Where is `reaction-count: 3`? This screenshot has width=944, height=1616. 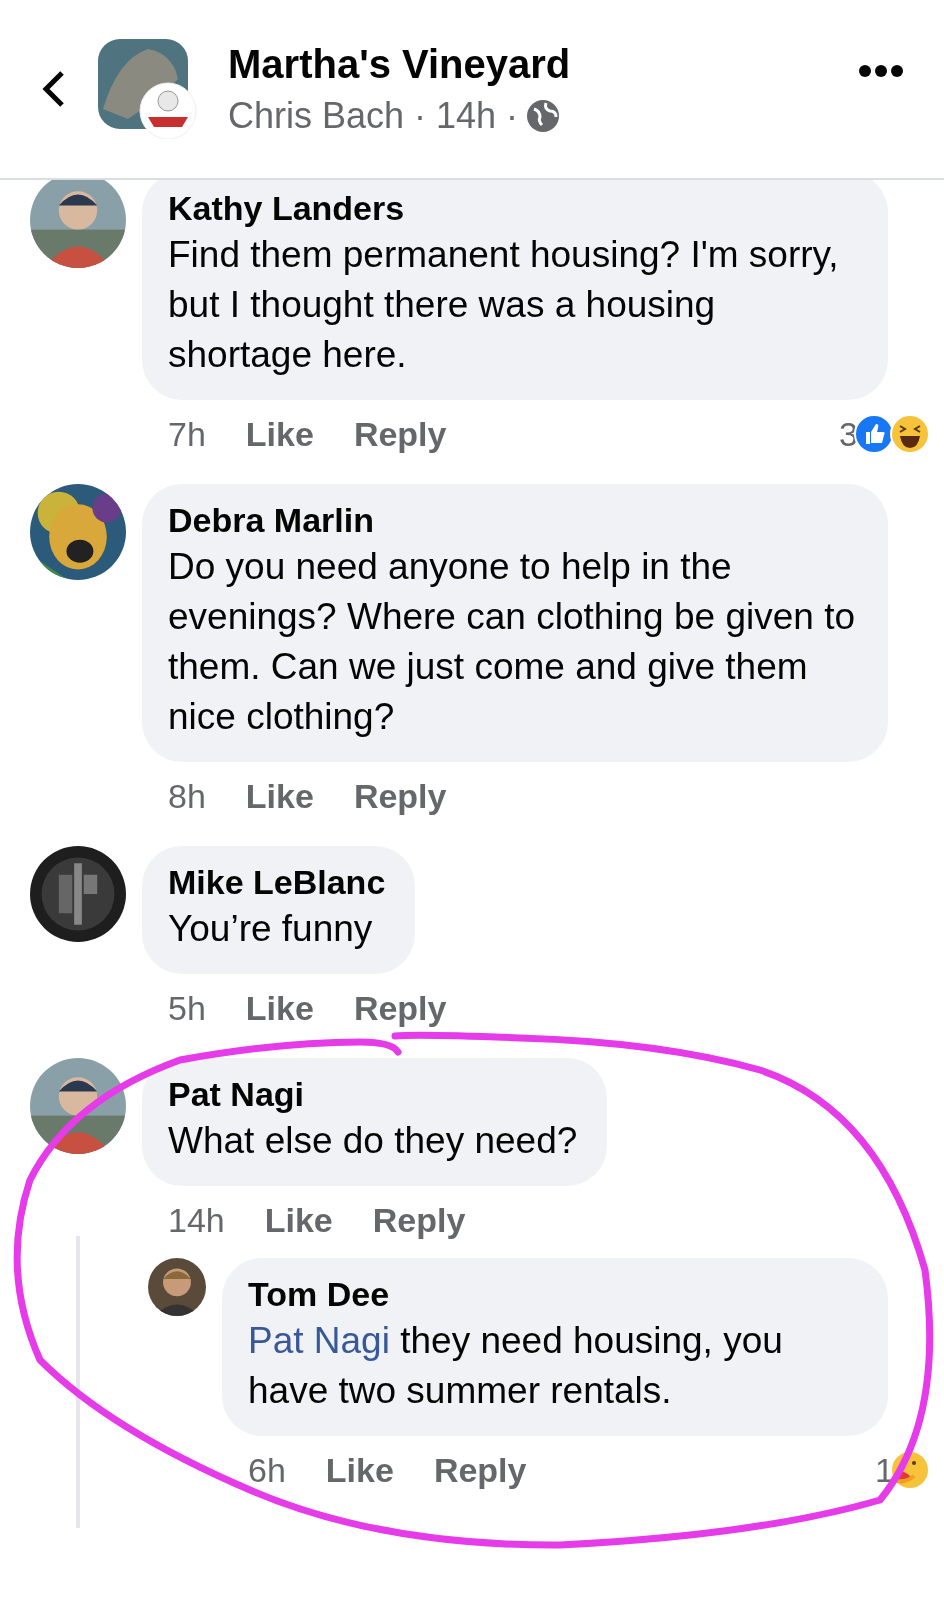
reaction-count: 3 is located at coordinates (848, 434).